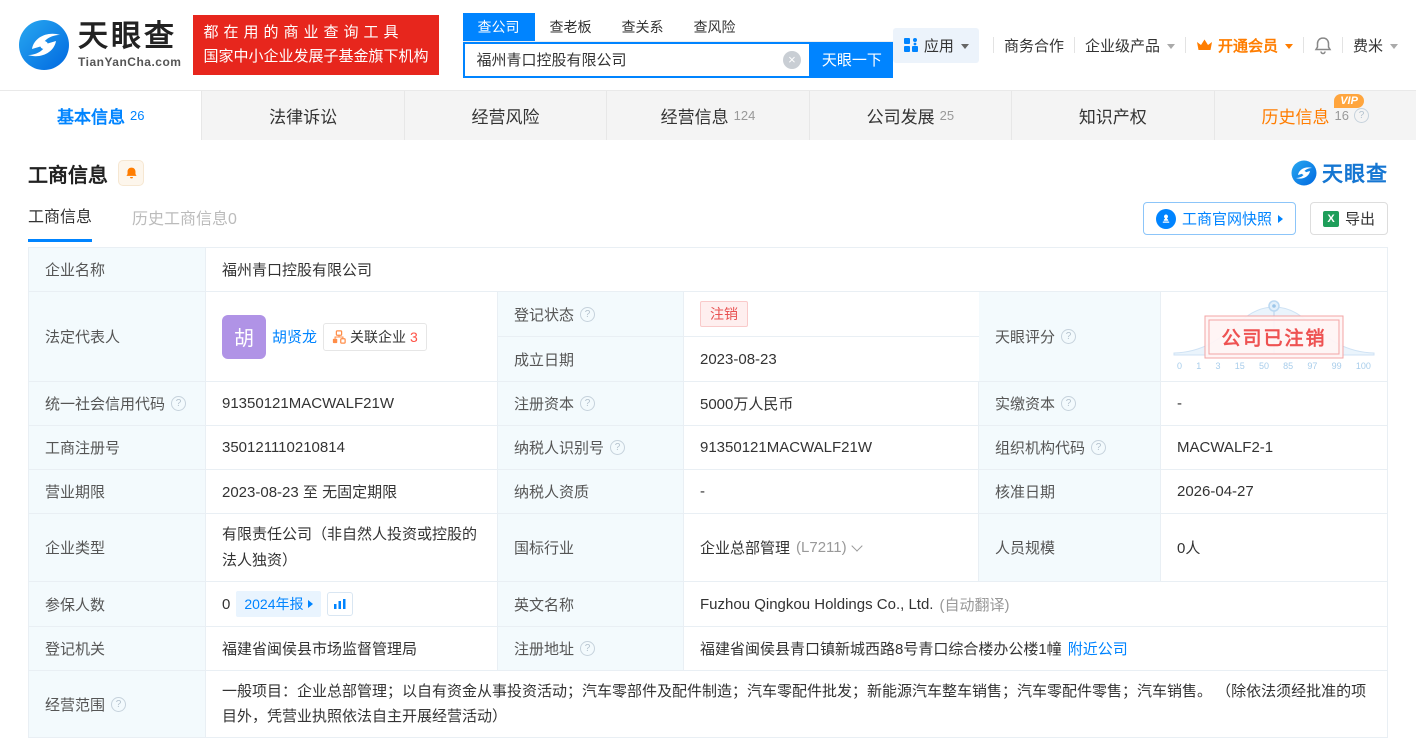  I want to click on cooperation-label: 商务合作, so click(1033, 46).